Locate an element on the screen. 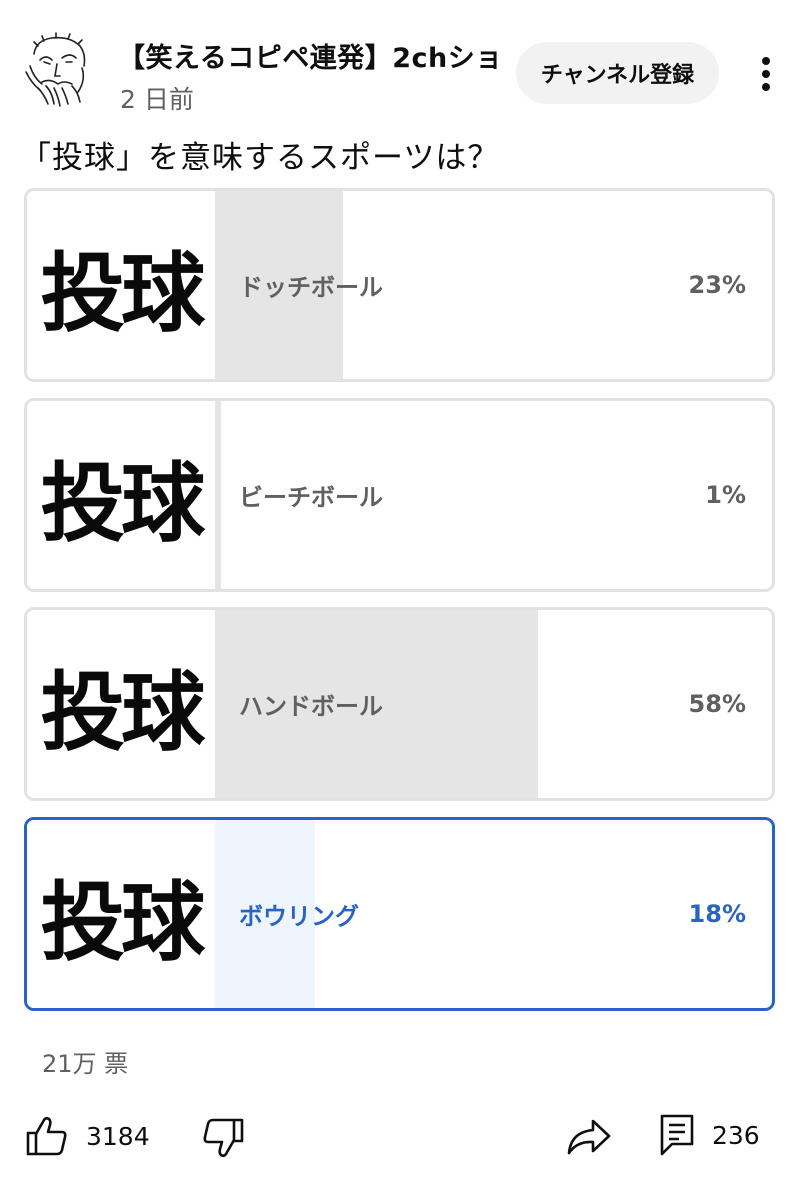 The width and height of the screenshot is (799, 1200). more-options-button is located at coordinates (766, 74).